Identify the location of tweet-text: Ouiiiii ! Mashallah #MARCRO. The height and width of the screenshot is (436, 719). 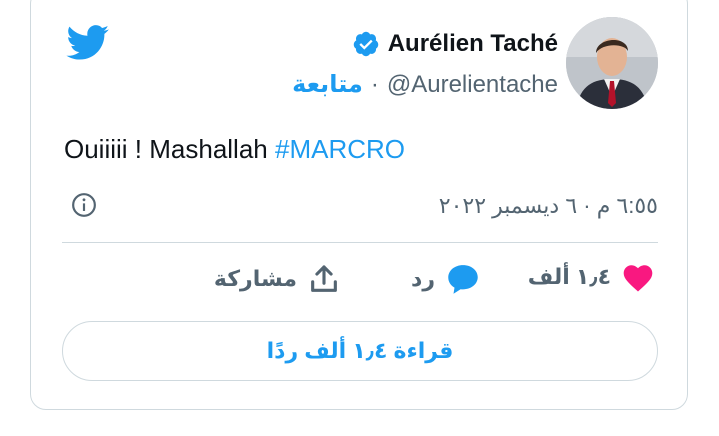
(234, 149).